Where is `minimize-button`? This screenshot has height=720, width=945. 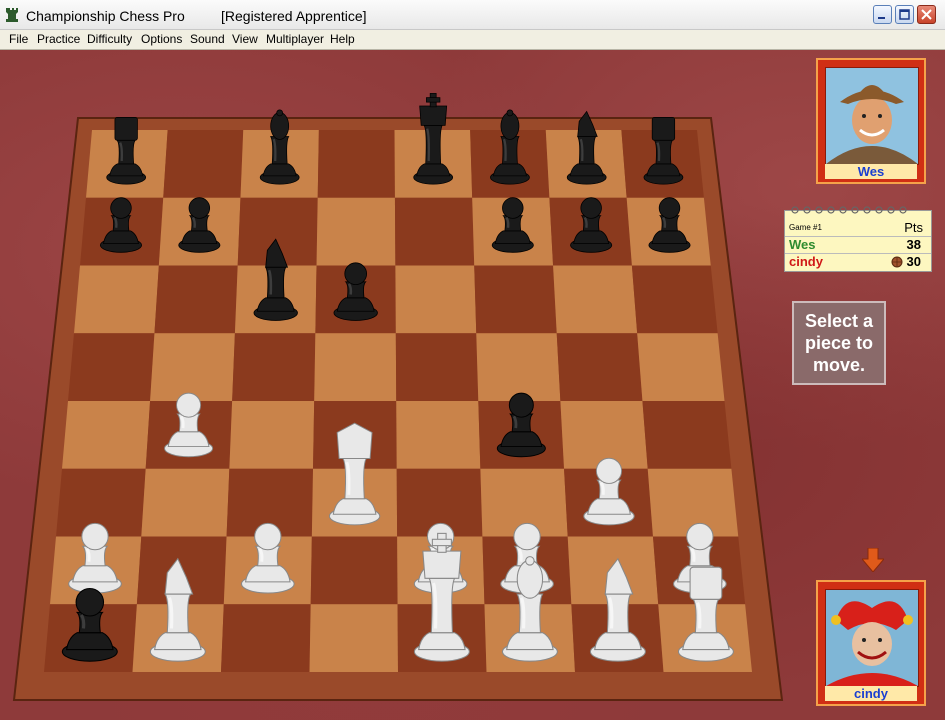
minimize-button is located at coordinates (882, 14).